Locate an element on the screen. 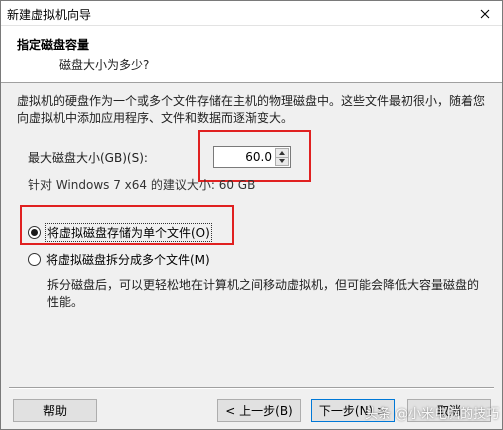 This screenshot has height=430, width=503. recommended-size-text: 针对 Windows 7 x64 的建议大小: 60 GB is located at coordinates (142, 185).